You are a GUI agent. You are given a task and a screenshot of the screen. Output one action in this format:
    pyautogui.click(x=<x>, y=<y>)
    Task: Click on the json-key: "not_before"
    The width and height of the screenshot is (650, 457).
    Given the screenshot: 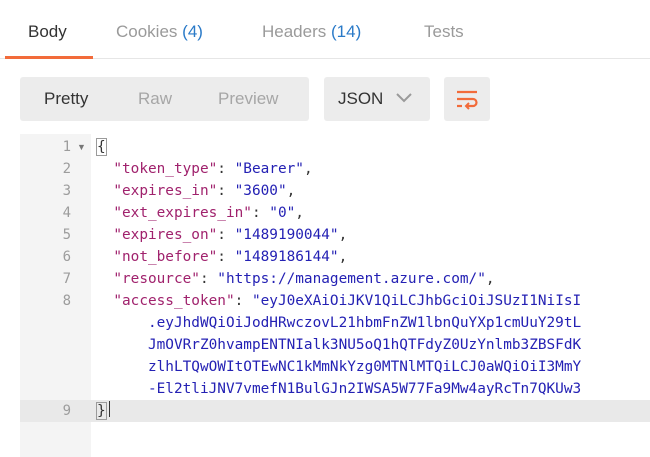 What is the action you would take?
    pyautogui.click(x=165, y=257)
    